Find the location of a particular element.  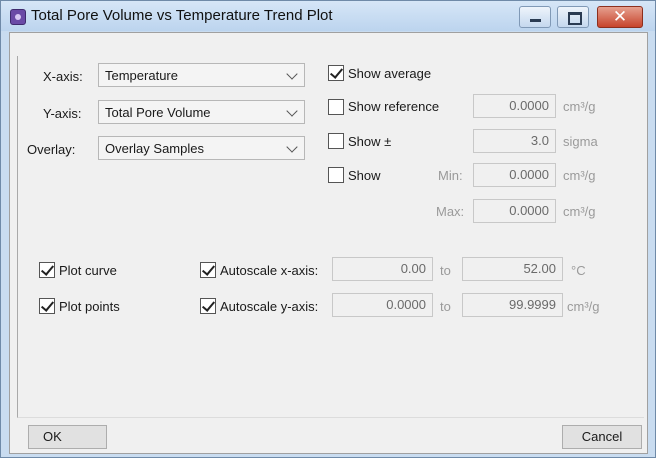

plot-points-checkbox is located at coordinates (47, 306).